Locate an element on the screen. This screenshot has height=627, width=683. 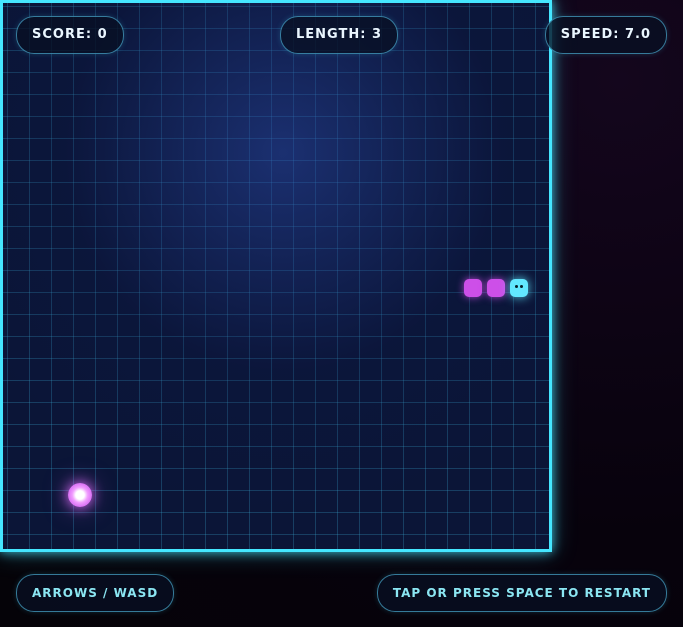
snake-head is located at coordinates (519, 288).